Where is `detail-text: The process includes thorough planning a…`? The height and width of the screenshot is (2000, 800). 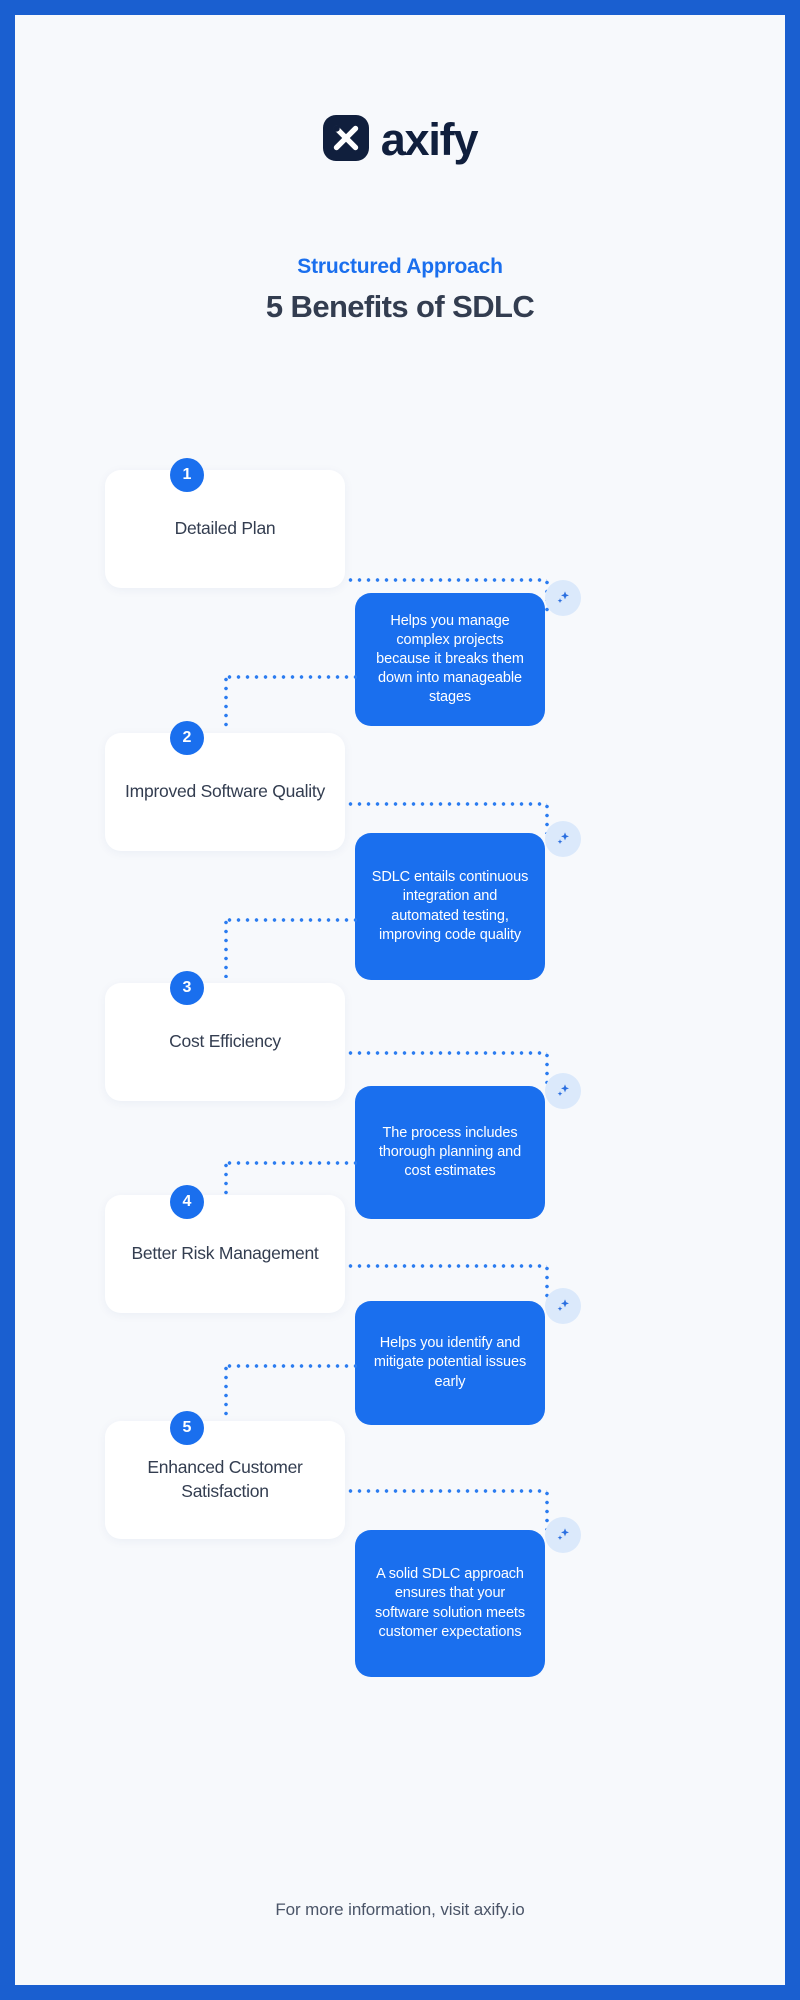 detail-text: The process includes thorough planning a… is located at coordinates (450, 1152).